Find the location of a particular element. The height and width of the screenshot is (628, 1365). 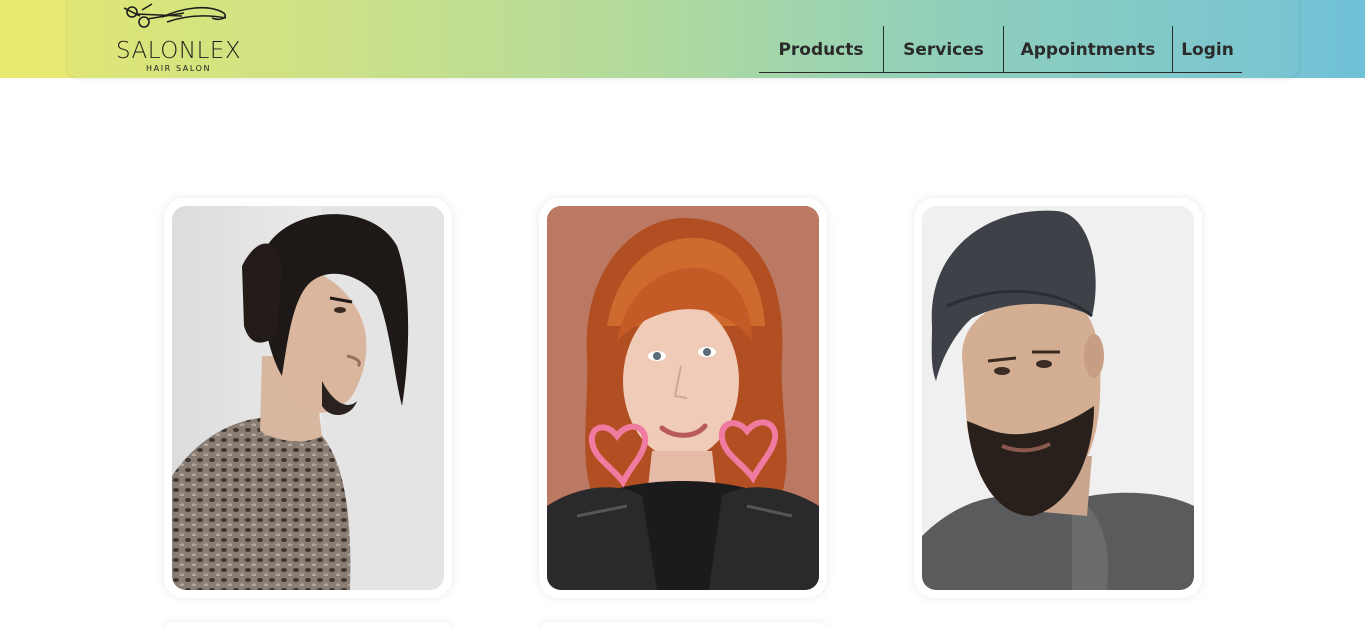

site-logo: SALONLEX HAIR SALON is located at coordinates (184, 37).